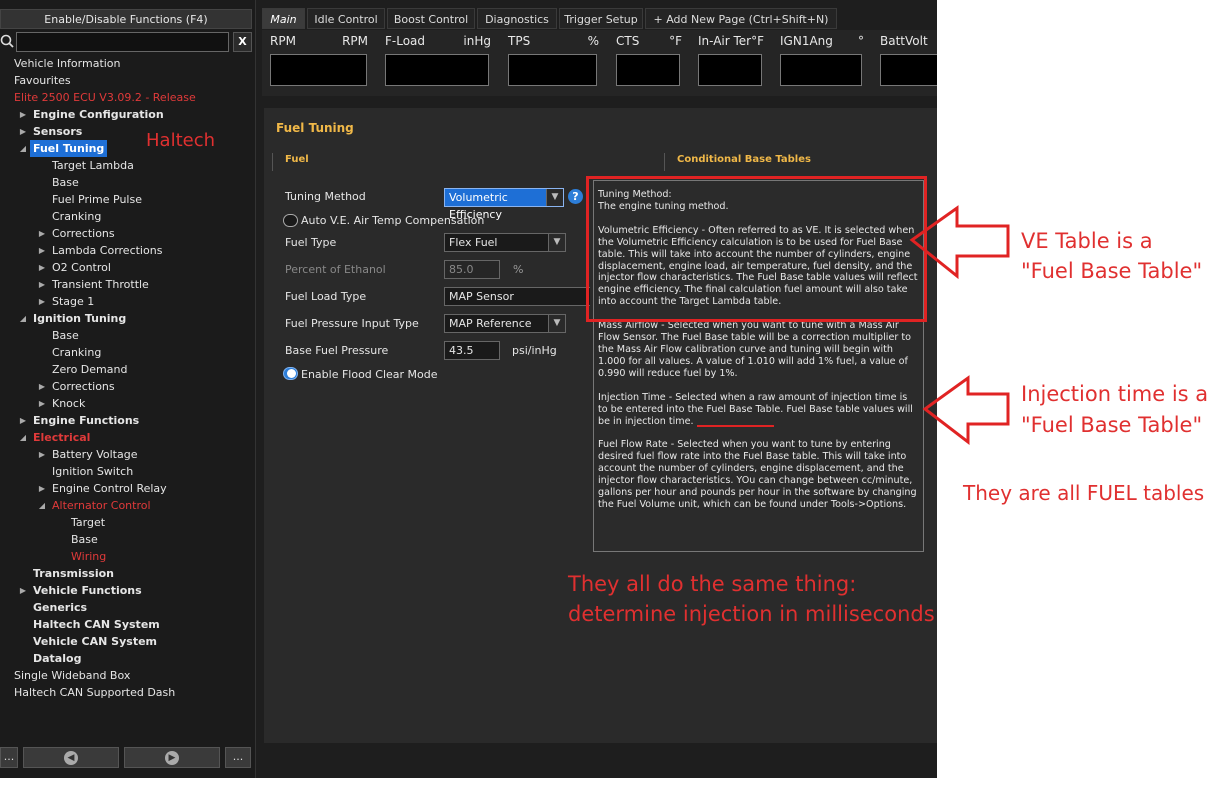 Image resolution: width=1228 pixels, height=800 pixels. I want to click on all-fuel-annotation: They are all FUEL tables, so click(1084, 493).